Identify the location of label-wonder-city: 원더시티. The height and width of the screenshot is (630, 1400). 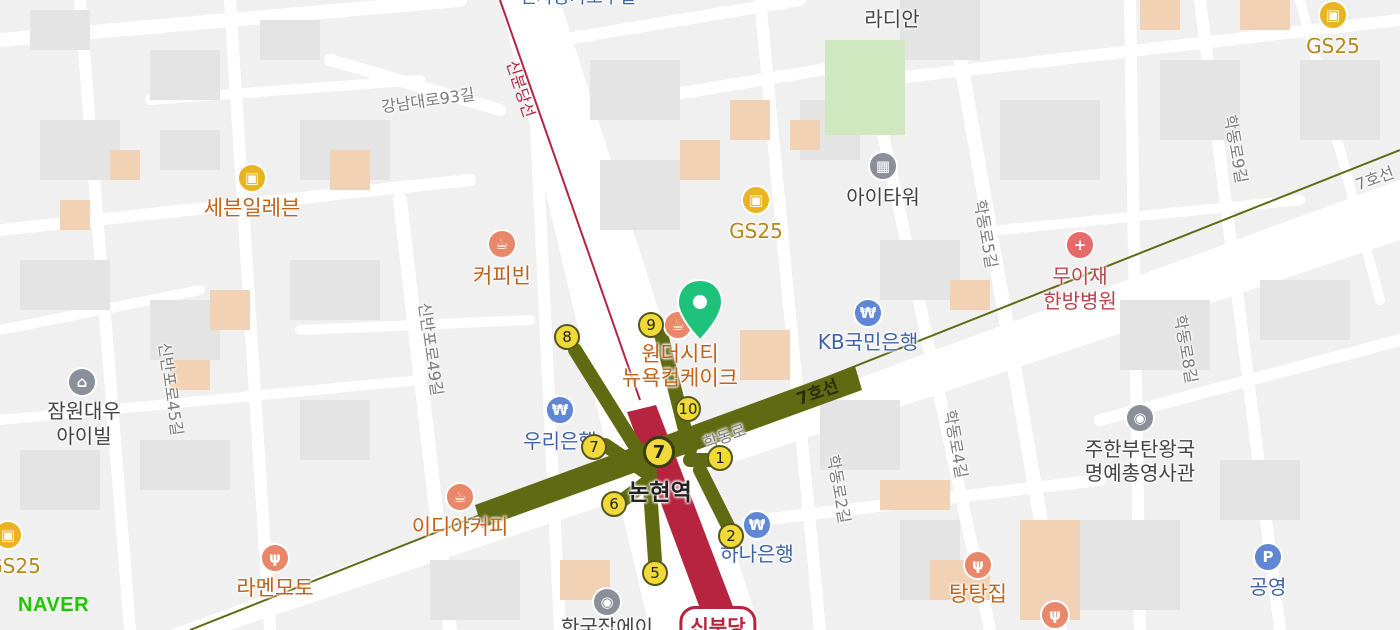
(680, 354).